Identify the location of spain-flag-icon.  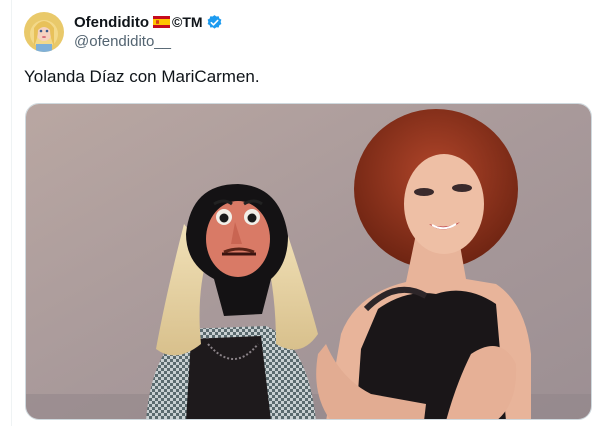
(161, 22).